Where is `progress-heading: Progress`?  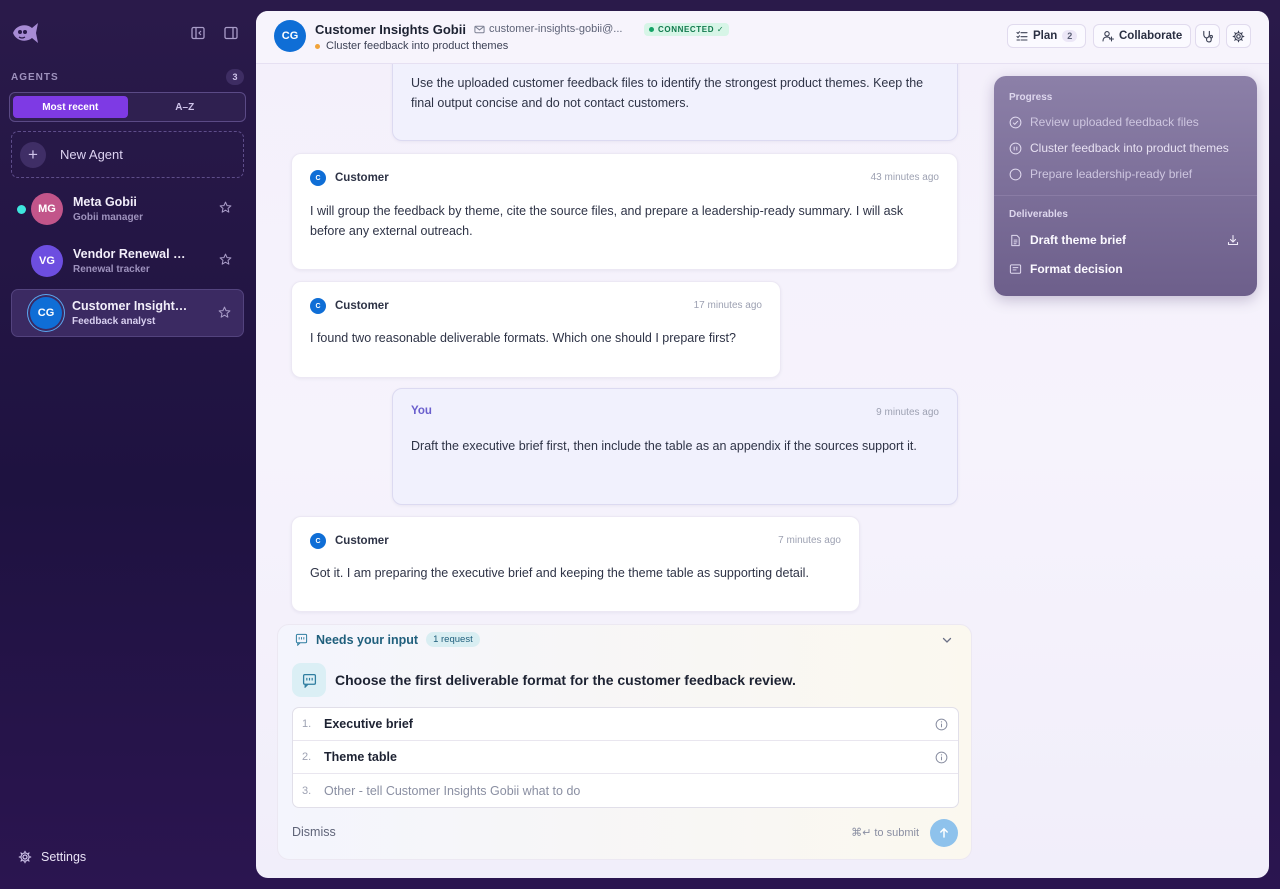
progress-heading: Progress is located at coordinates (1031, 97).